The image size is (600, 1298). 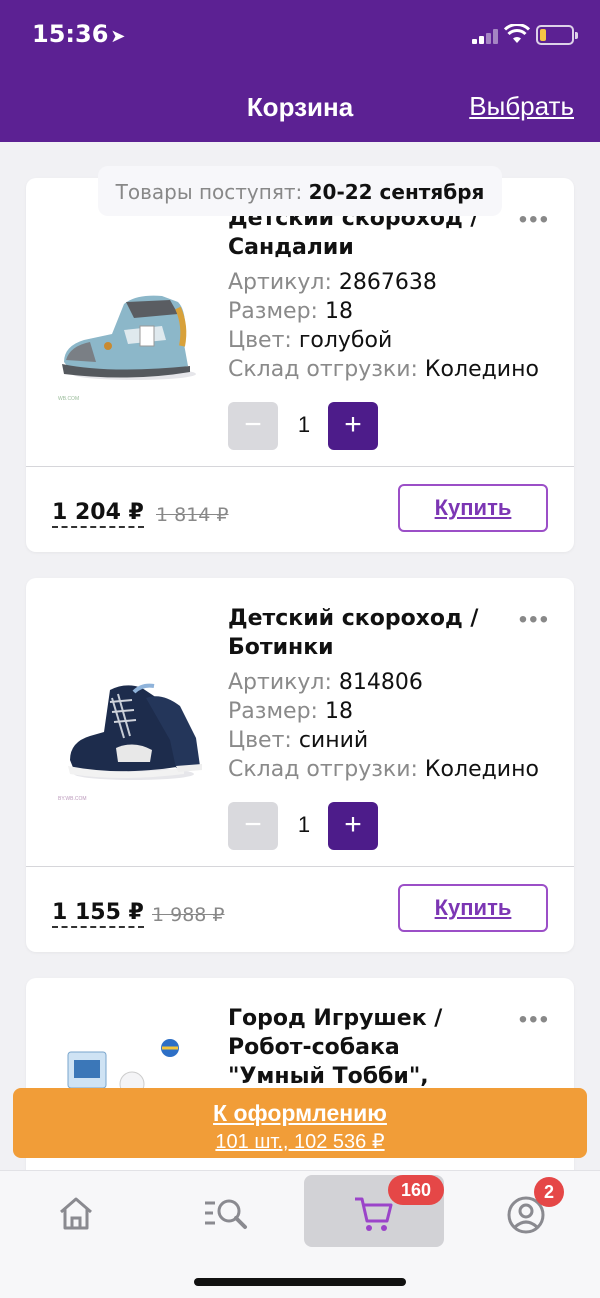 I want to click on tab-cart: 160, so click(x=374, y=1211).